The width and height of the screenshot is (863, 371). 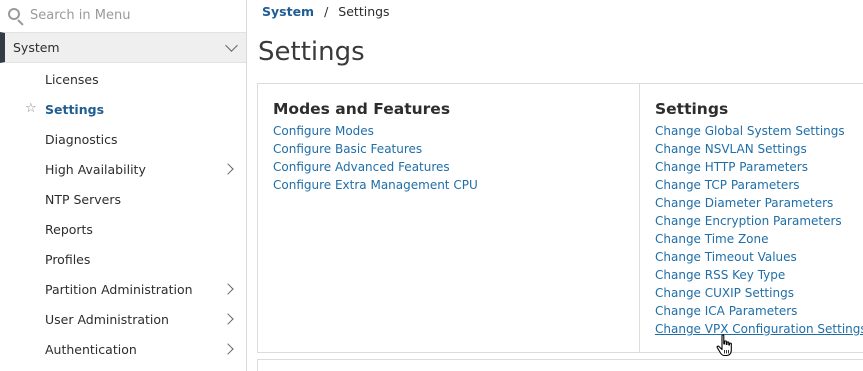 I want to click on sidebar-item-profiles: Profiles, so click(x=123, y=259).